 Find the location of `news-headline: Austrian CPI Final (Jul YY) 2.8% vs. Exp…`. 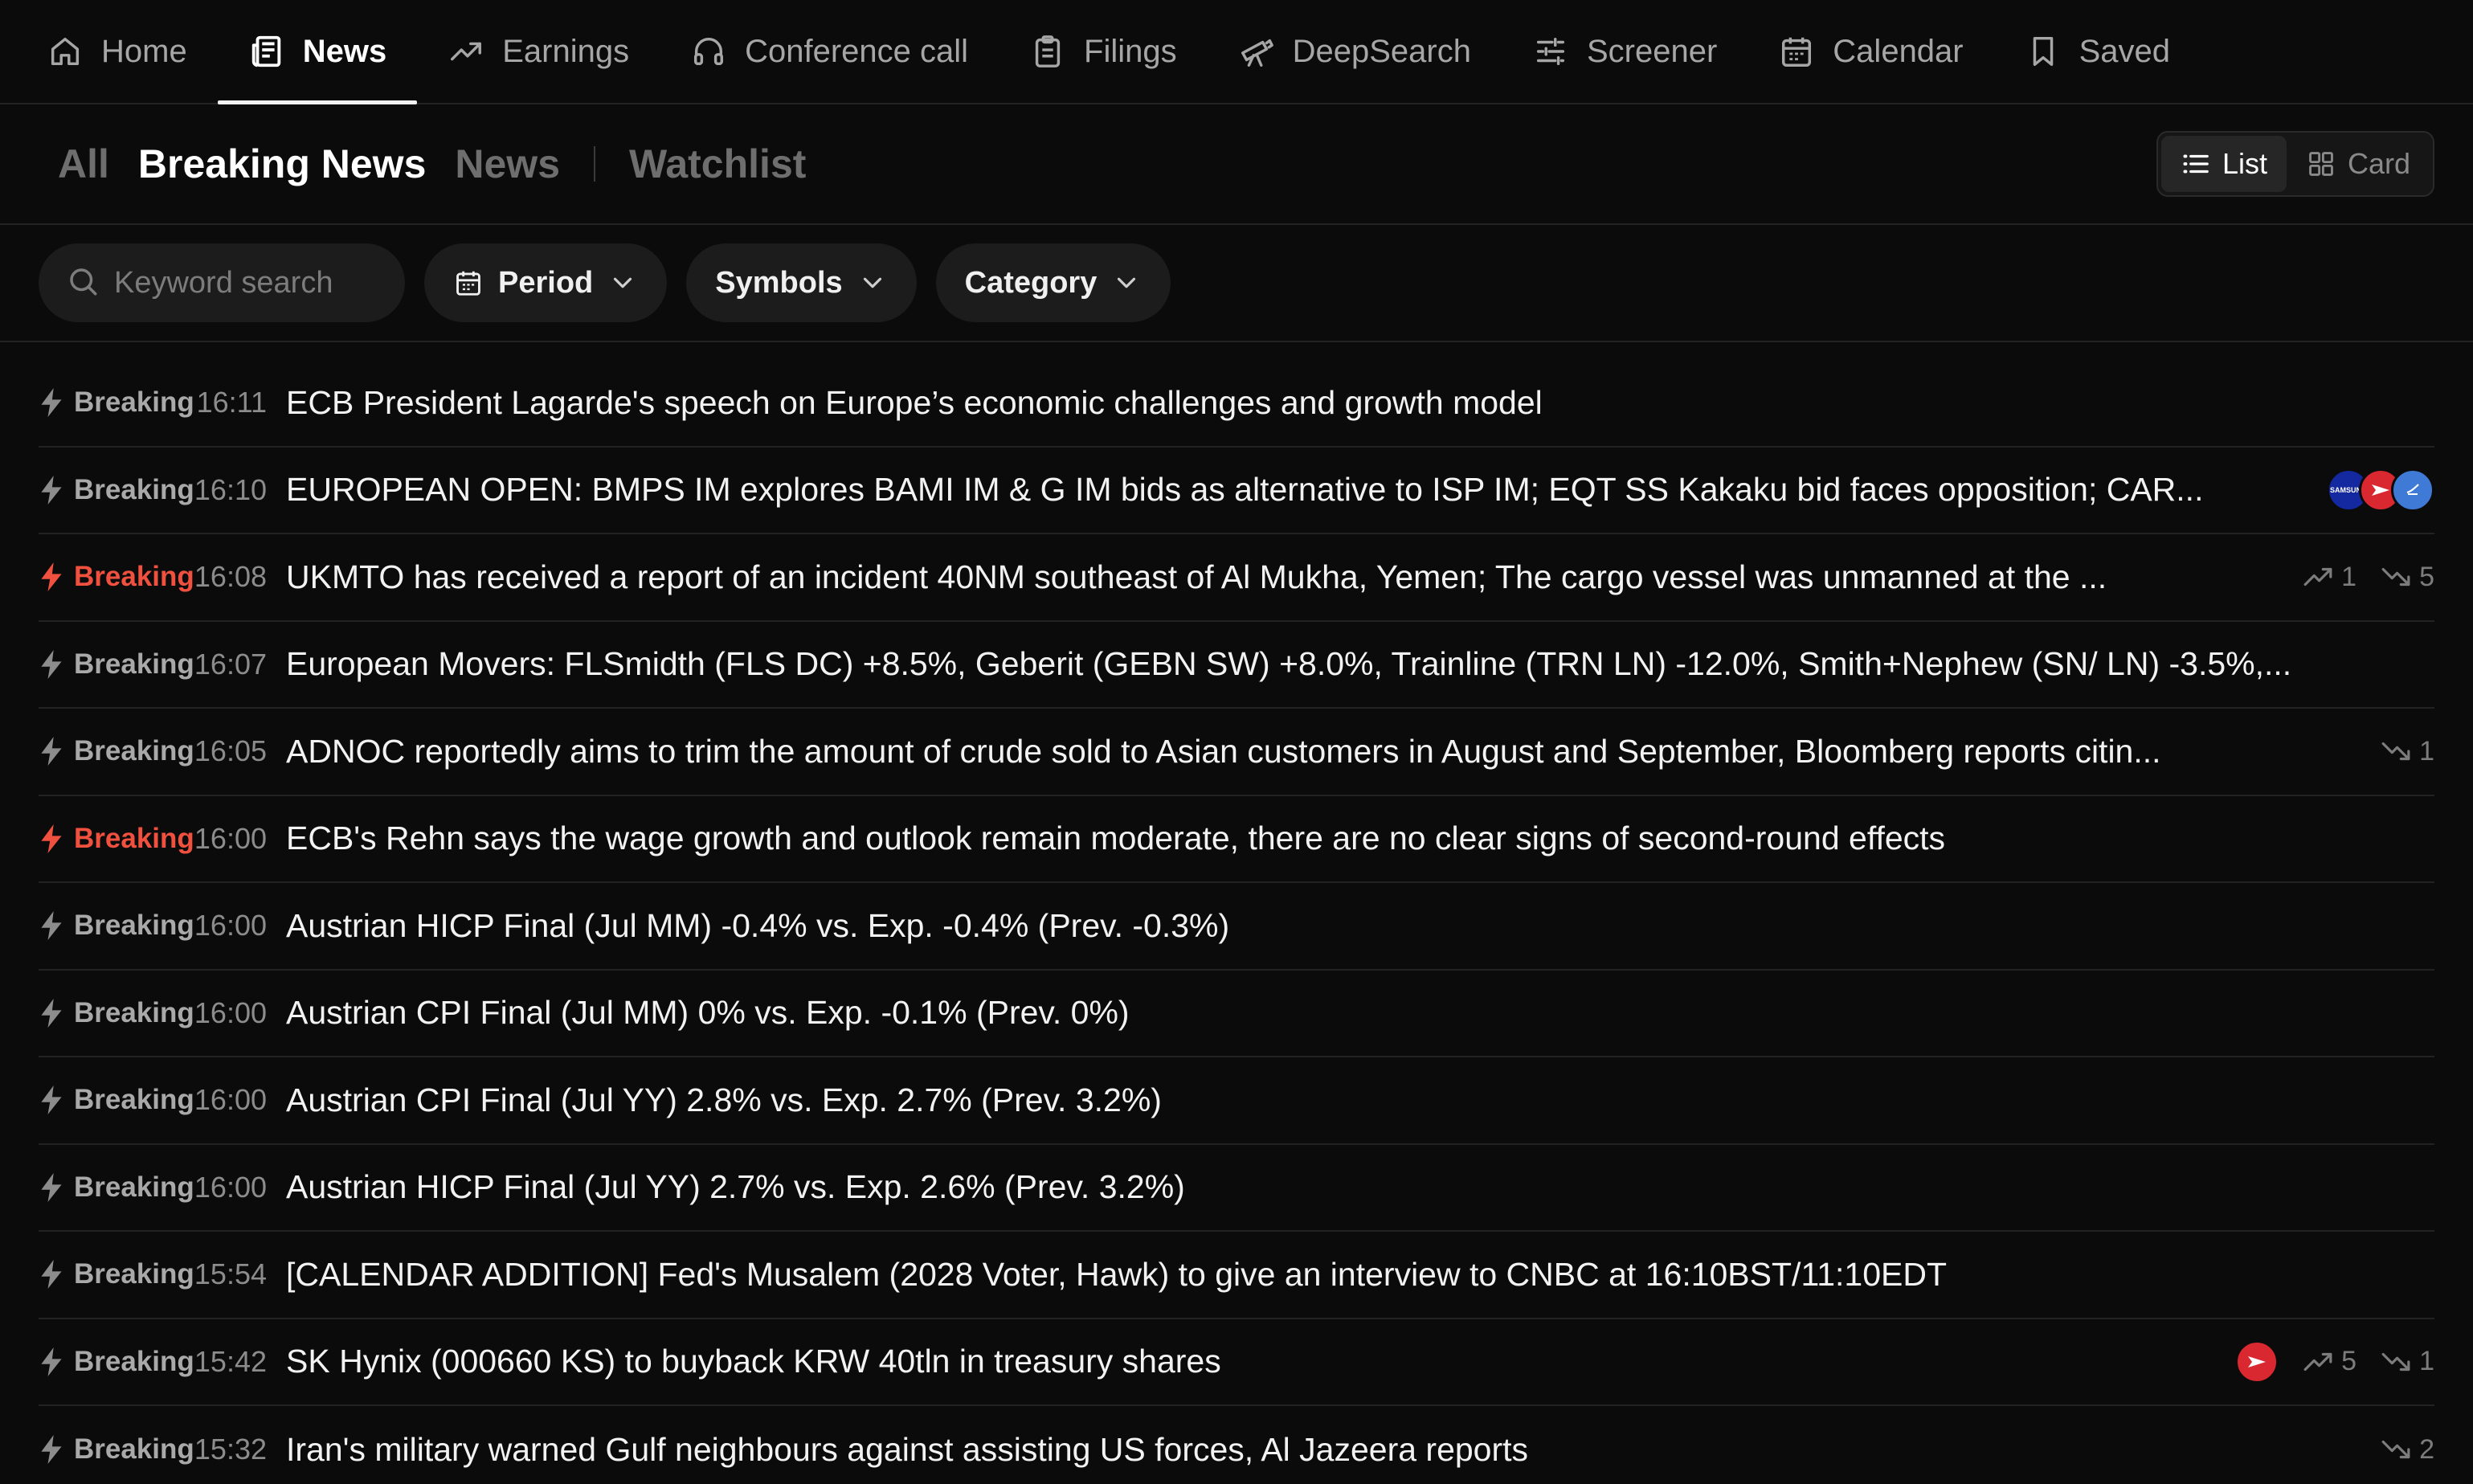

news-headline: Austrian CPI Final (Jul YY) 2.8% vs. Exp… is located at coordinates (1360, 1100).